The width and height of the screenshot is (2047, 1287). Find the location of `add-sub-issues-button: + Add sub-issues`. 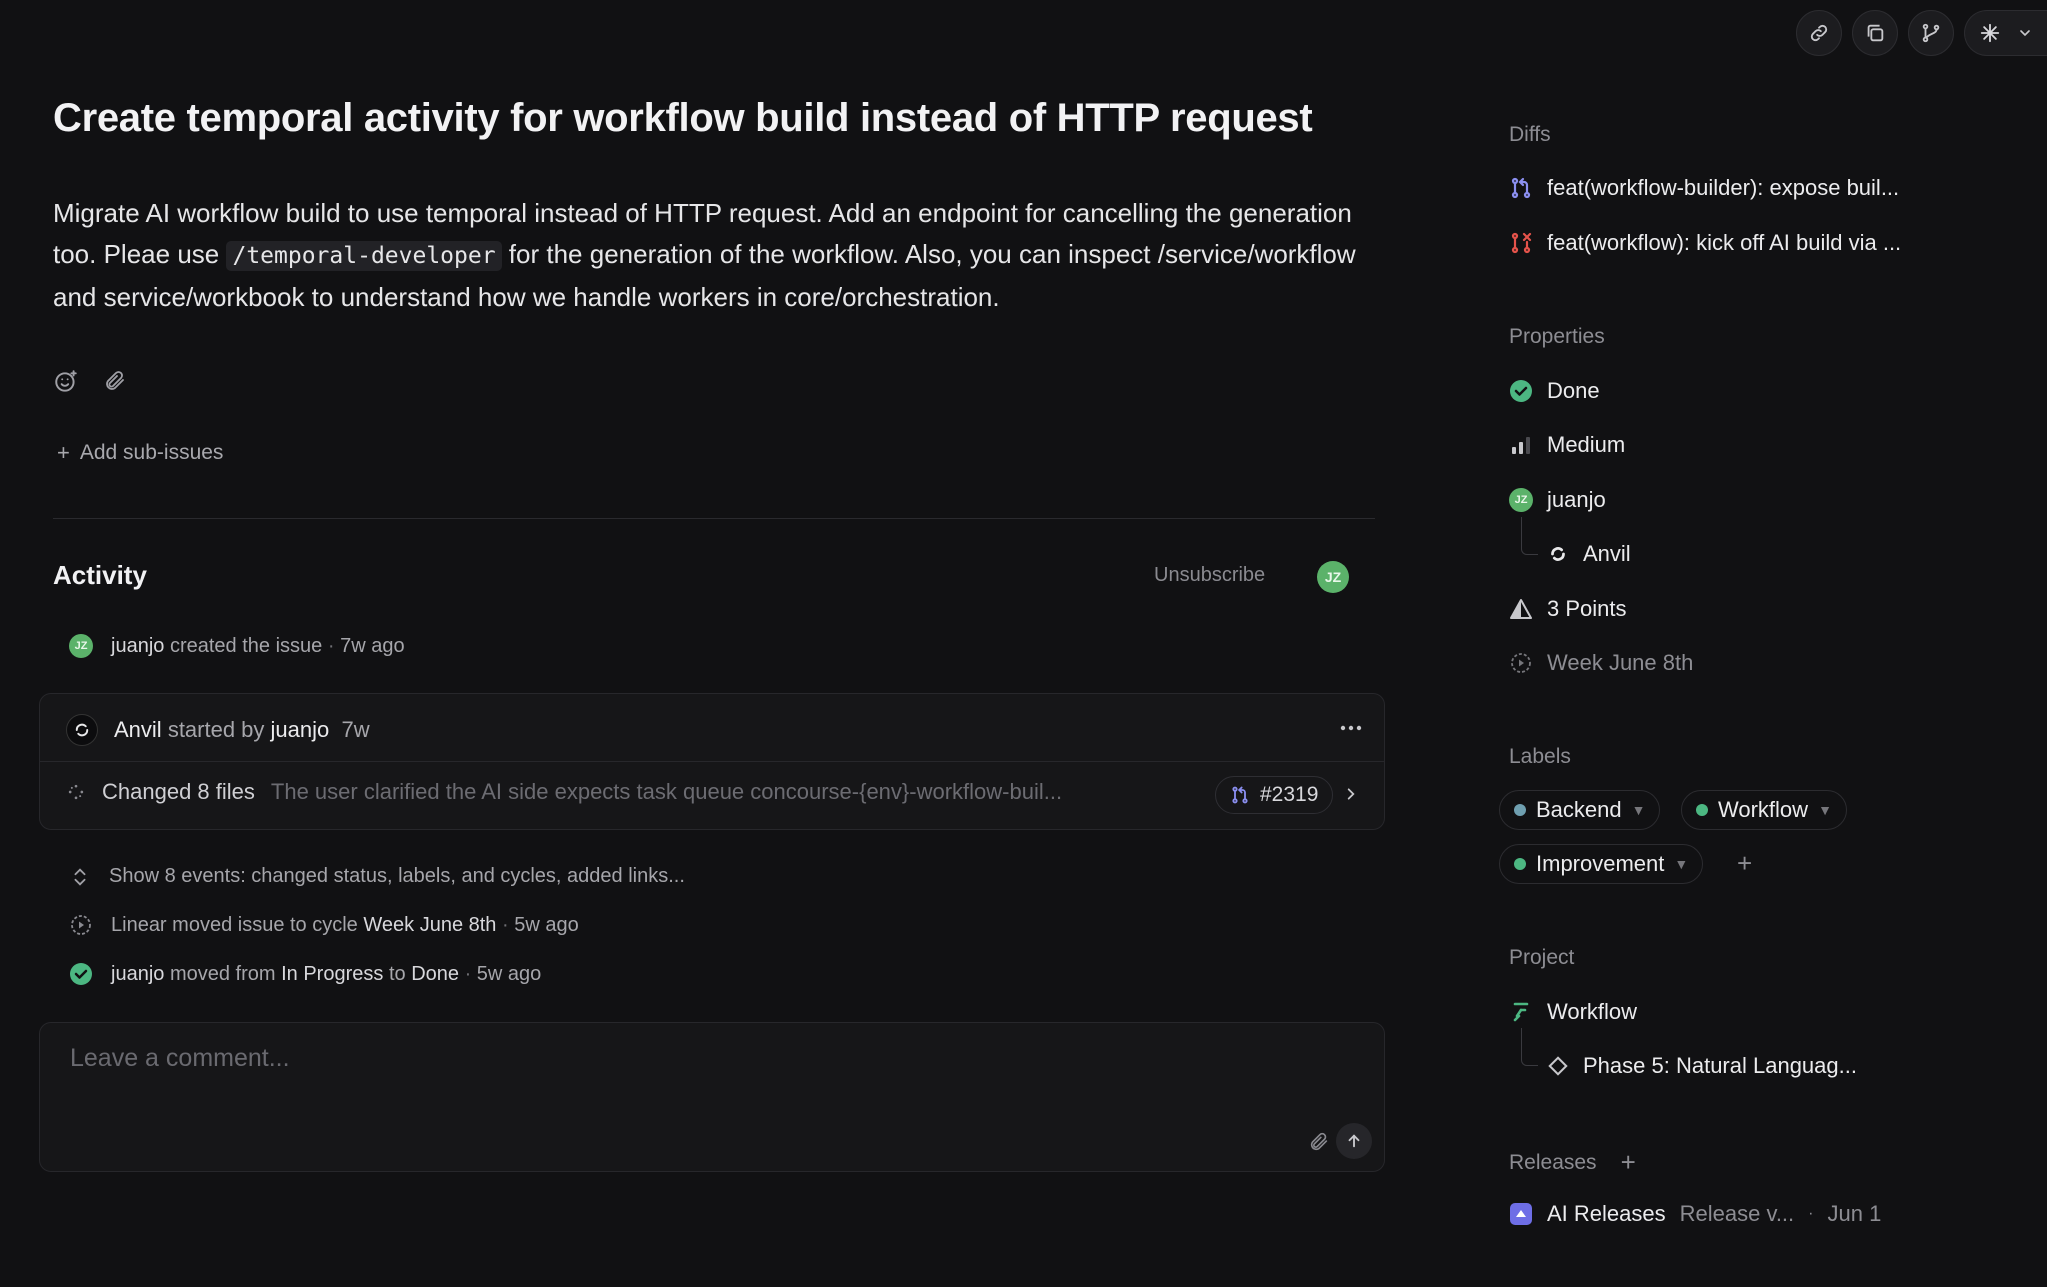

add-sub-issues-button: + Add sub-issues is located at coordinates (140, 453).